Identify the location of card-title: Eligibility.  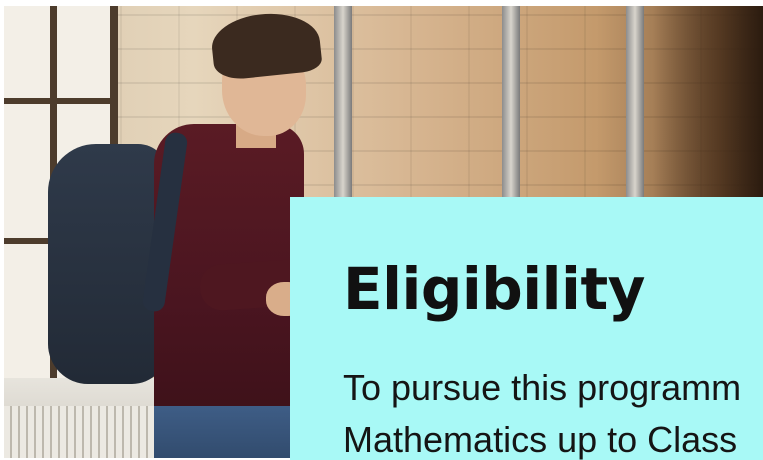
(494, 289).